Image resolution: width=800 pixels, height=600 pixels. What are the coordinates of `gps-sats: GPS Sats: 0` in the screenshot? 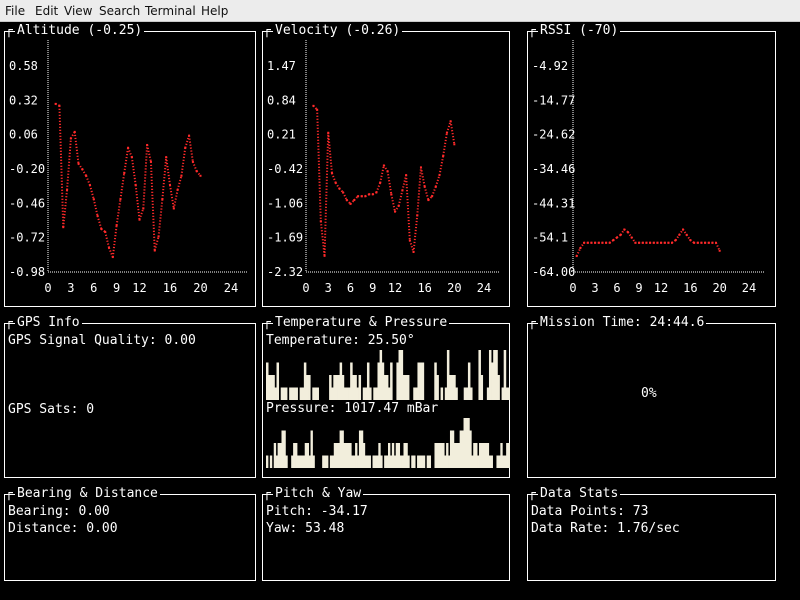 It's located at (51, 409).